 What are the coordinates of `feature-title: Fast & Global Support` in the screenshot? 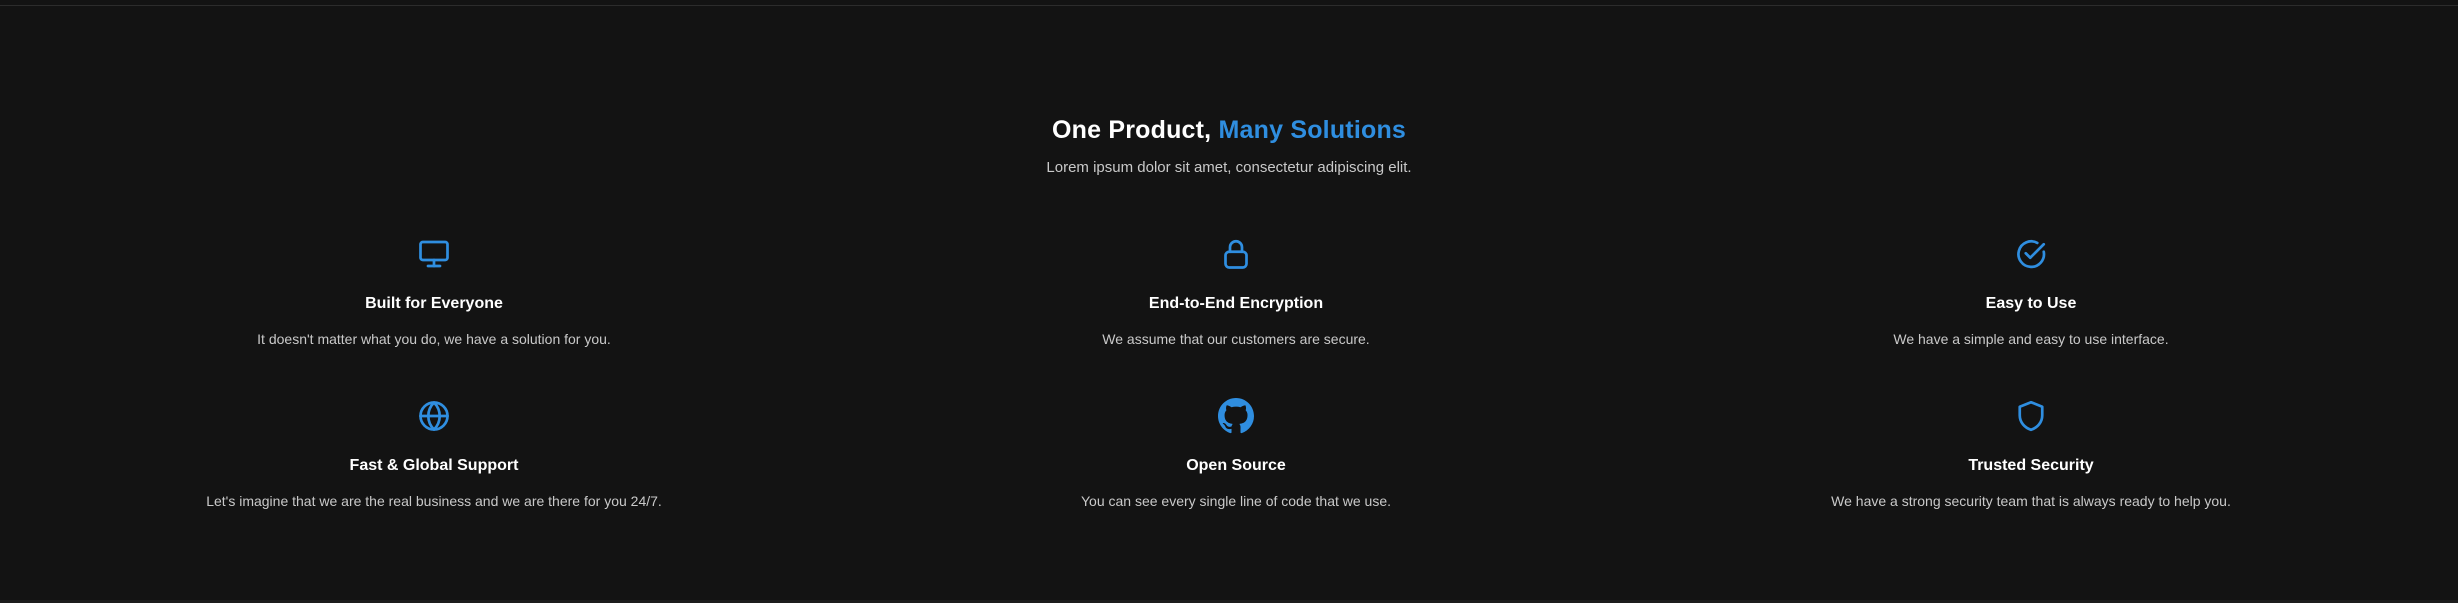 It's located at (434, 465).